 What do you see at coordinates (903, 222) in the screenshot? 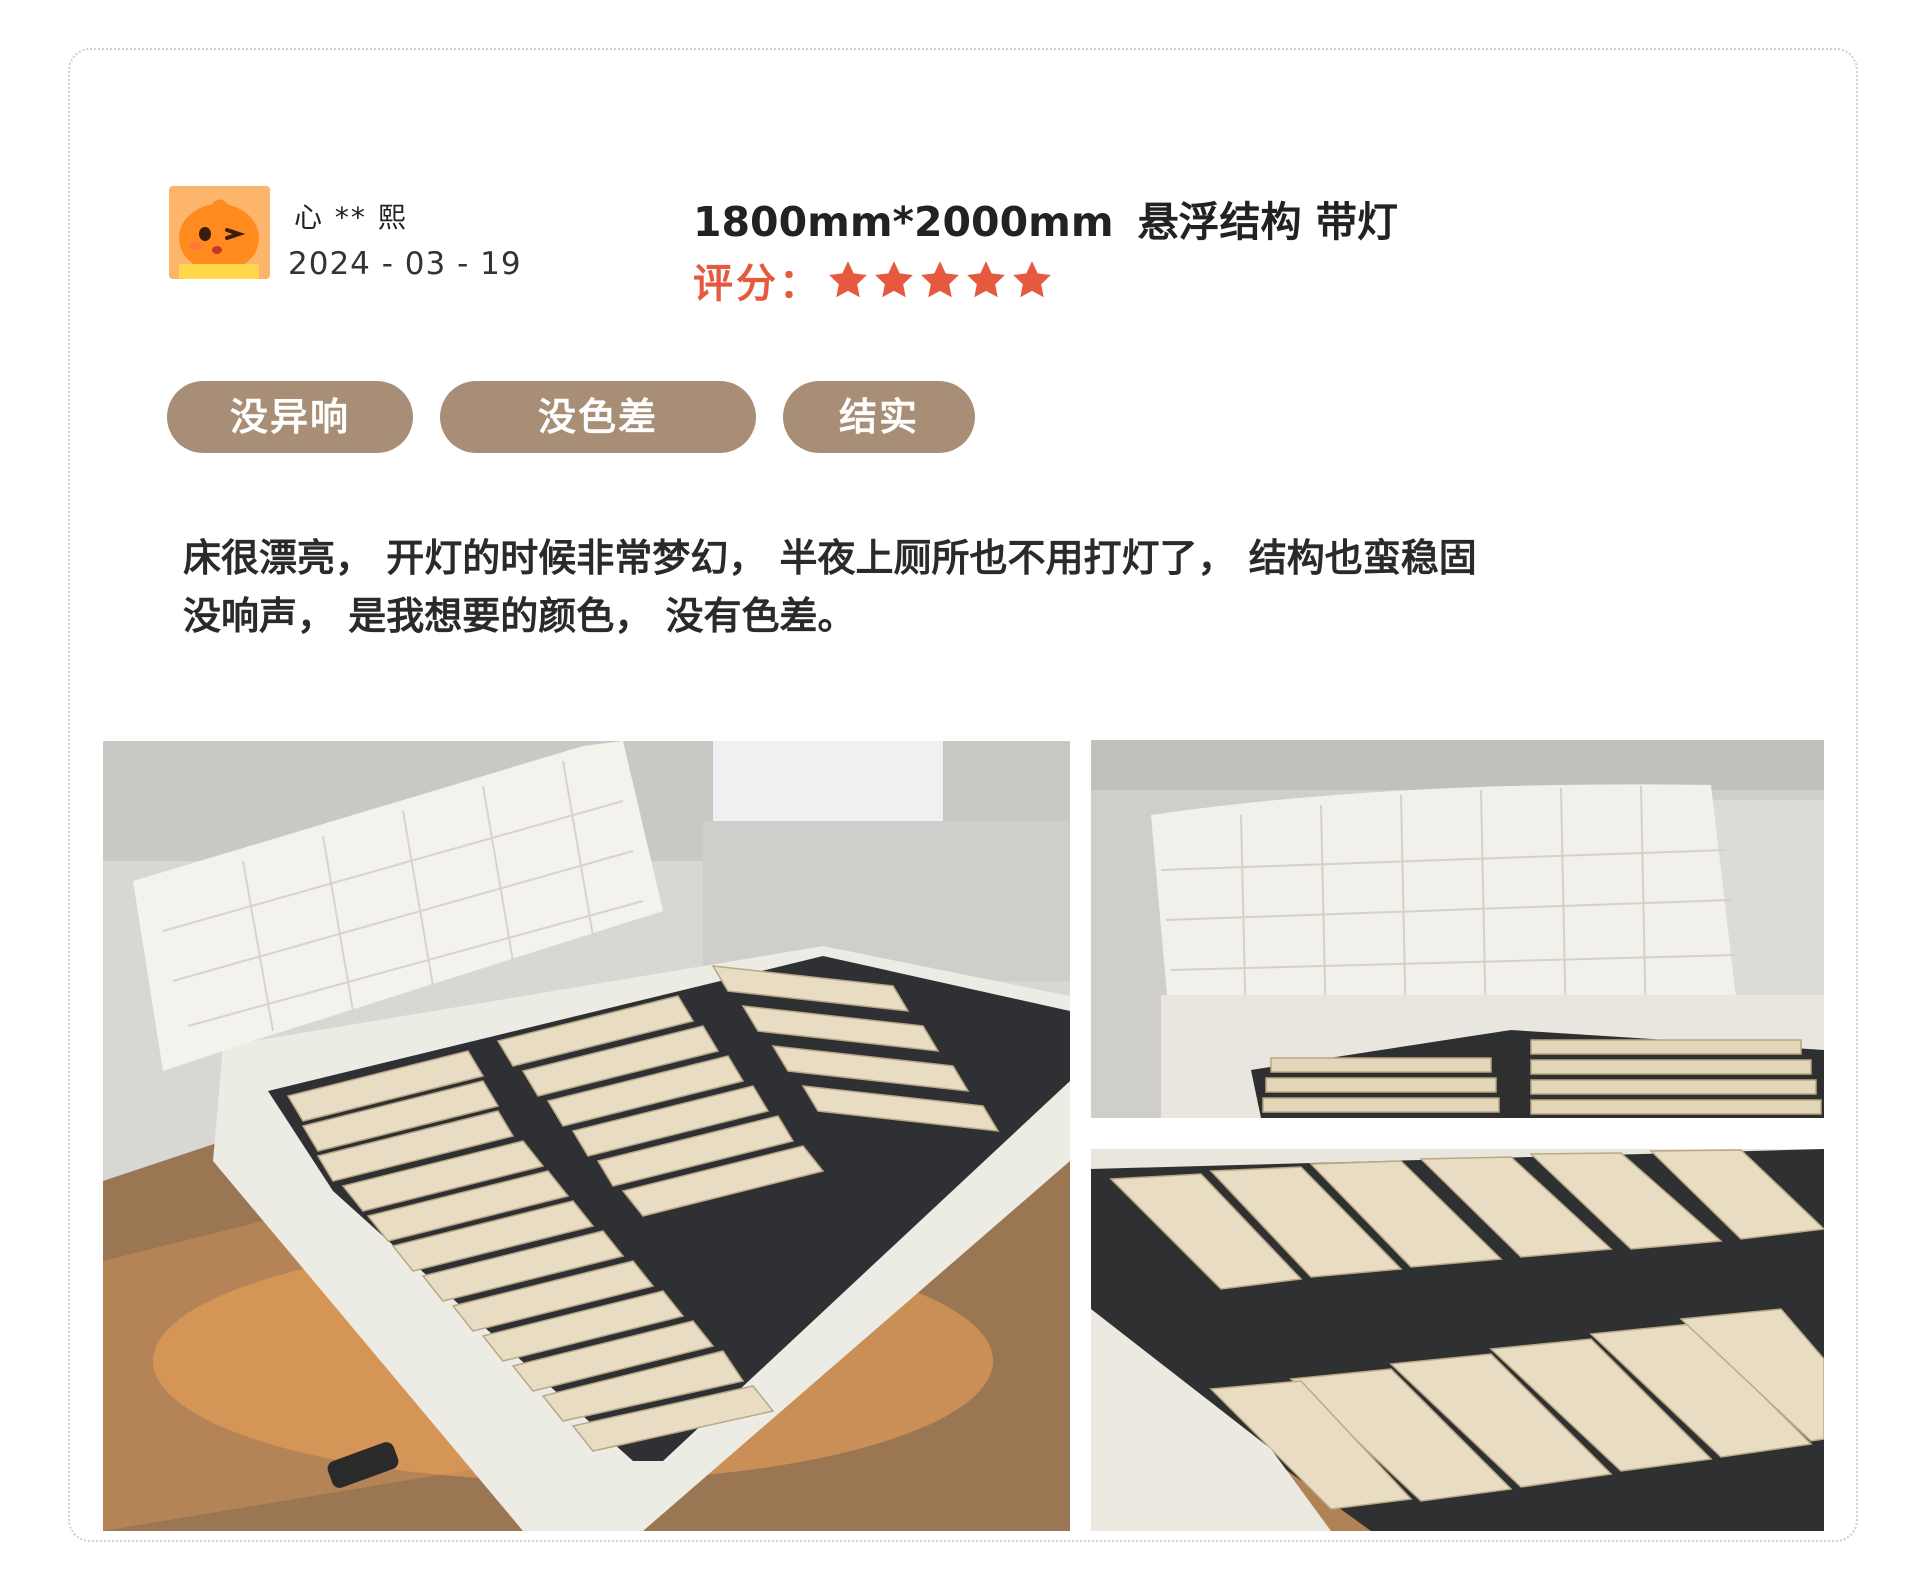
I see `spec-size: 1800mm*2000mm` at bounding box center [903, 222].